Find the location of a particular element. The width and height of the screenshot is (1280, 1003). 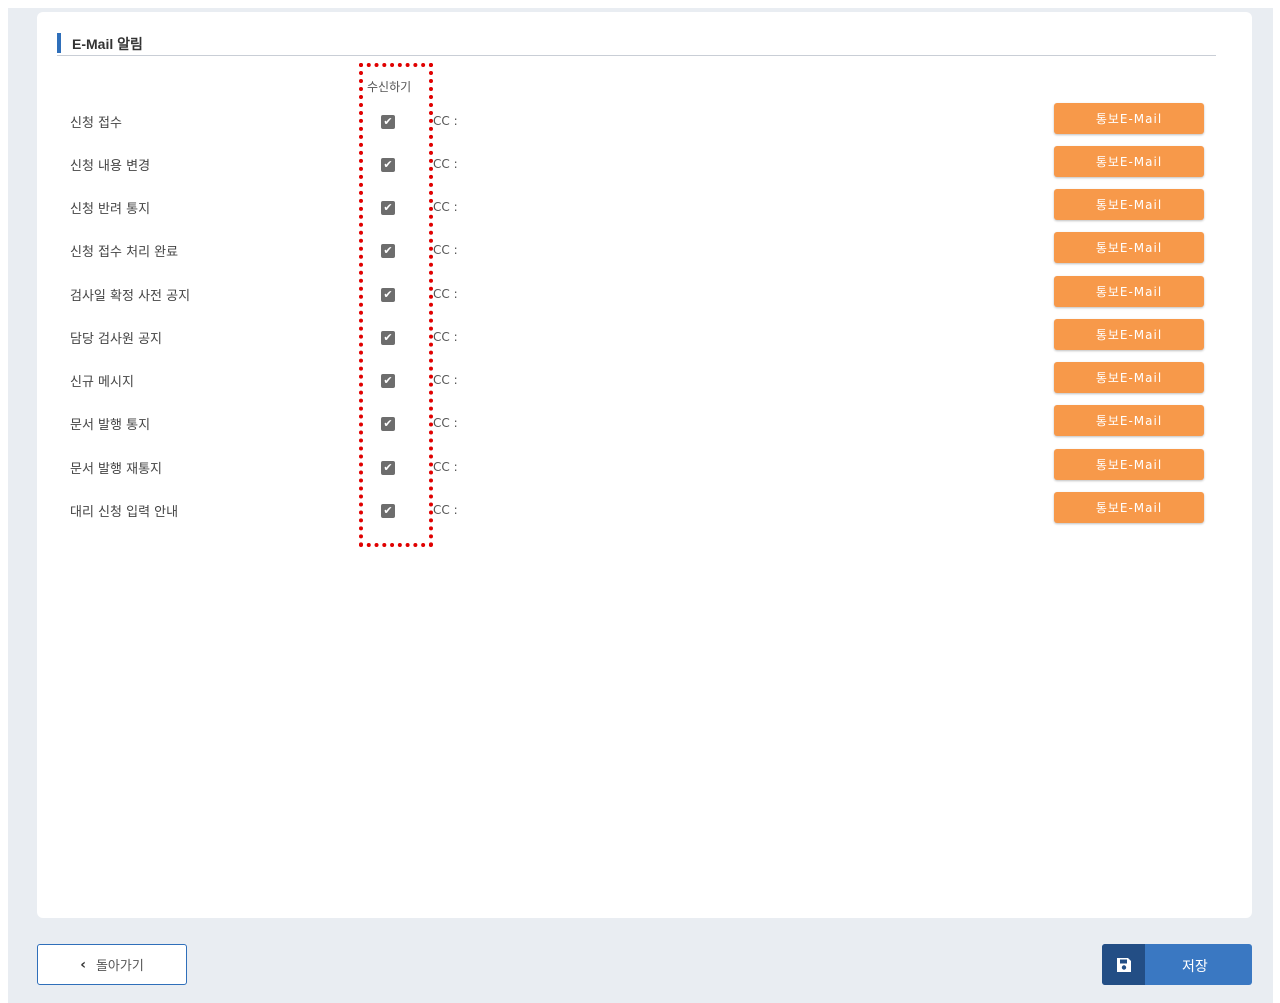

section-title: E-Mail 알림 is located at coordinates (107, 44).